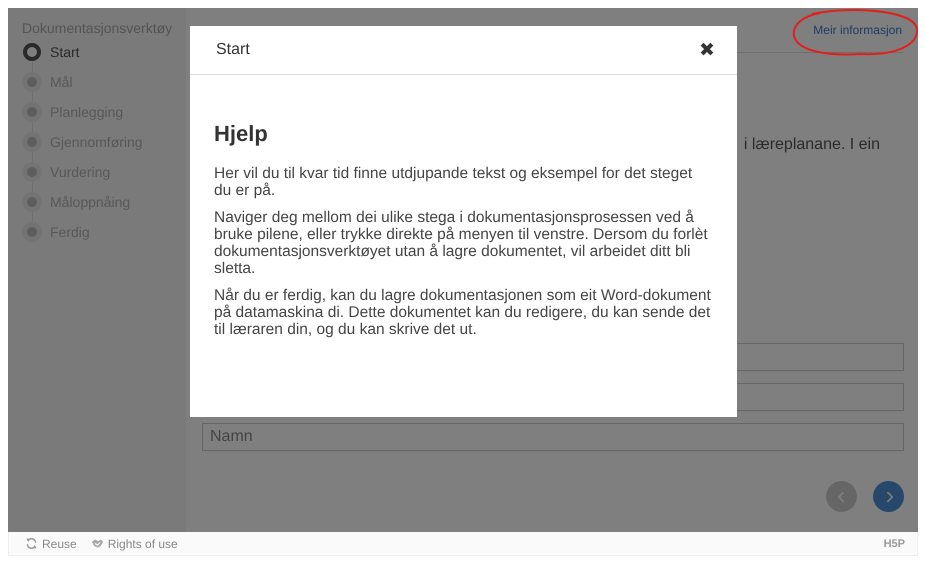  I want to click on dialog-heading: Hjelp, so click(241, 134).